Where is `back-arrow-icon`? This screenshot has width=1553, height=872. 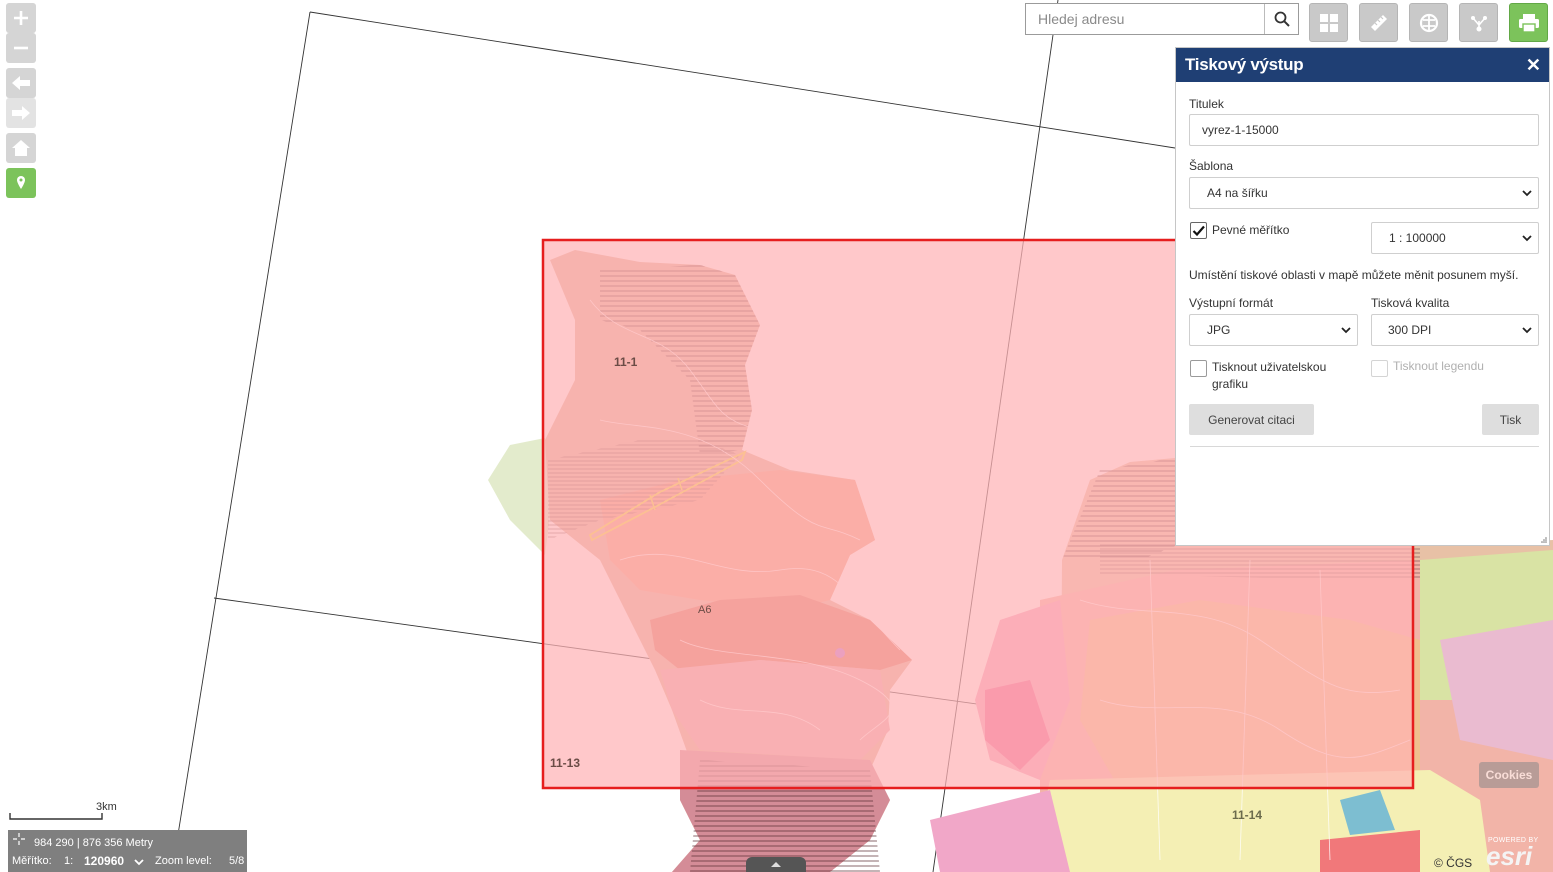
back-arrow-icon is located at coordinates (21, 83).